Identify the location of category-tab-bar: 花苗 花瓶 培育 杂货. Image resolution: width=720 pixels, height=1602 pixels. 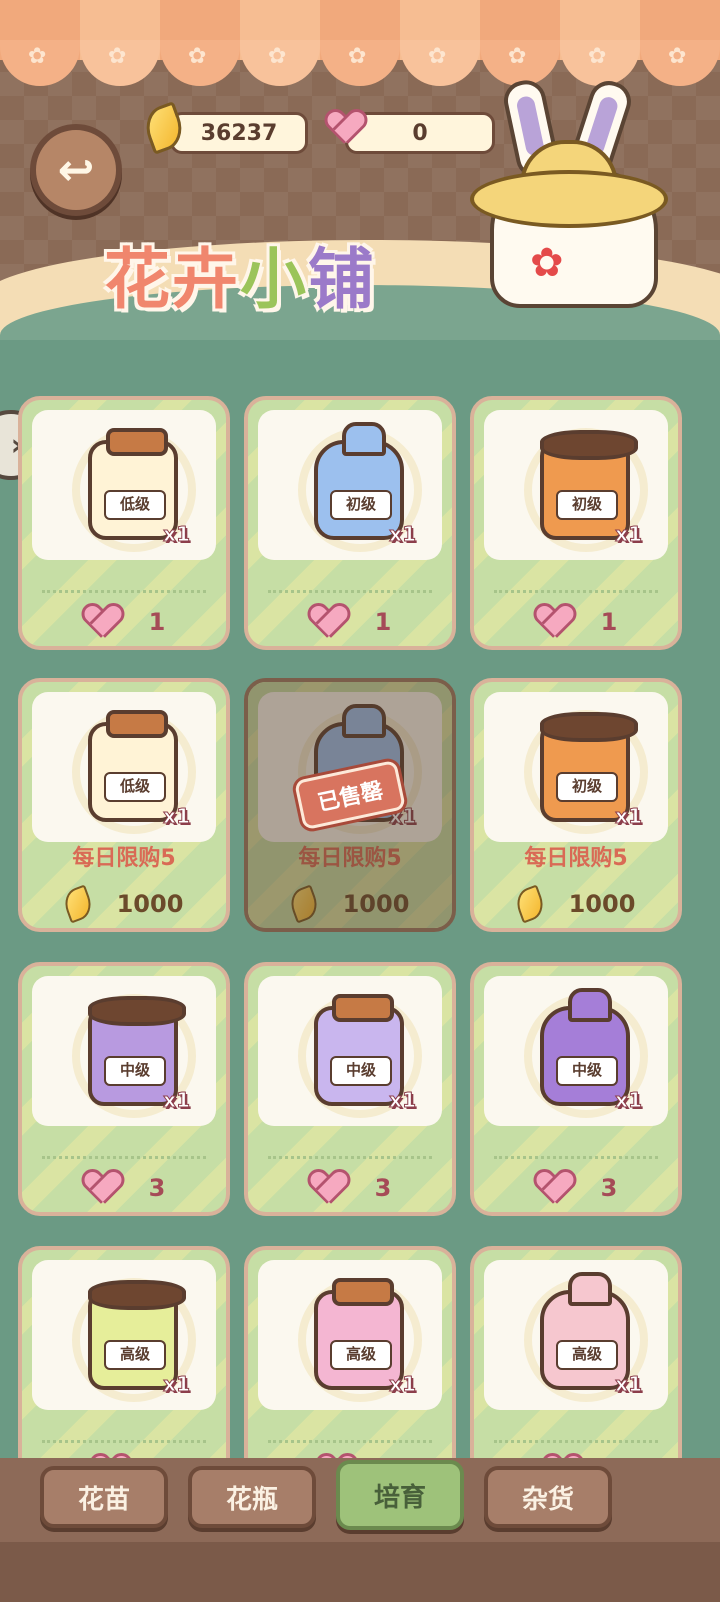
(360, 1530).